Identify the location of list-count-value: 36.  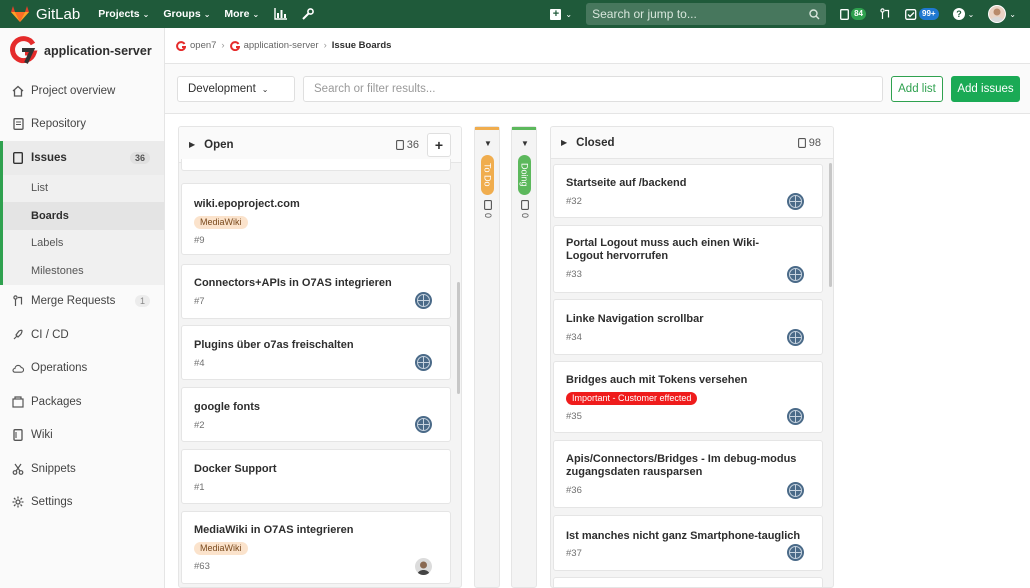
(412, 145).